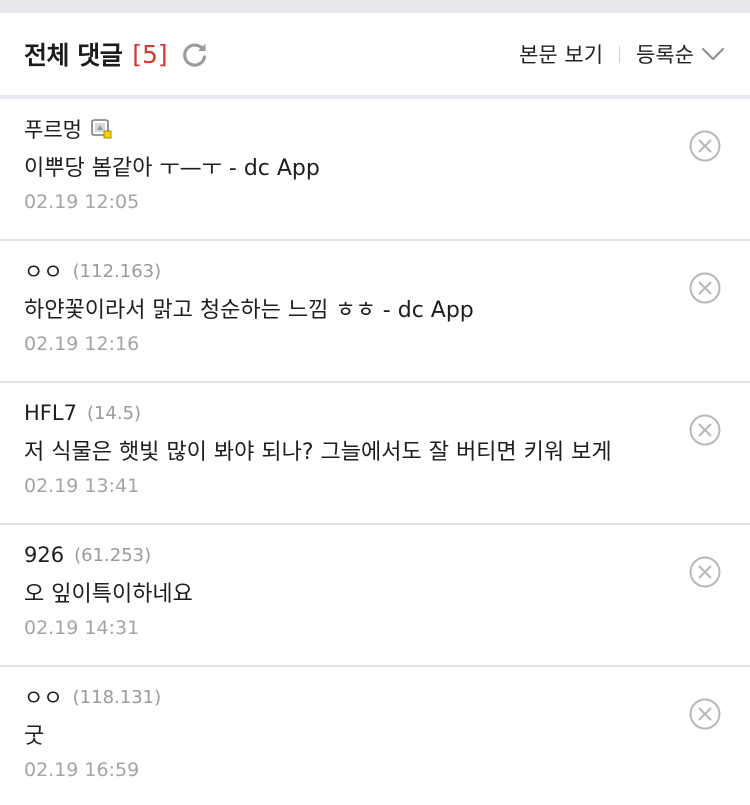 This screenshot has width=750, height=805. I want to click on comment-date: 02.19 12:05, so click(82, 202).